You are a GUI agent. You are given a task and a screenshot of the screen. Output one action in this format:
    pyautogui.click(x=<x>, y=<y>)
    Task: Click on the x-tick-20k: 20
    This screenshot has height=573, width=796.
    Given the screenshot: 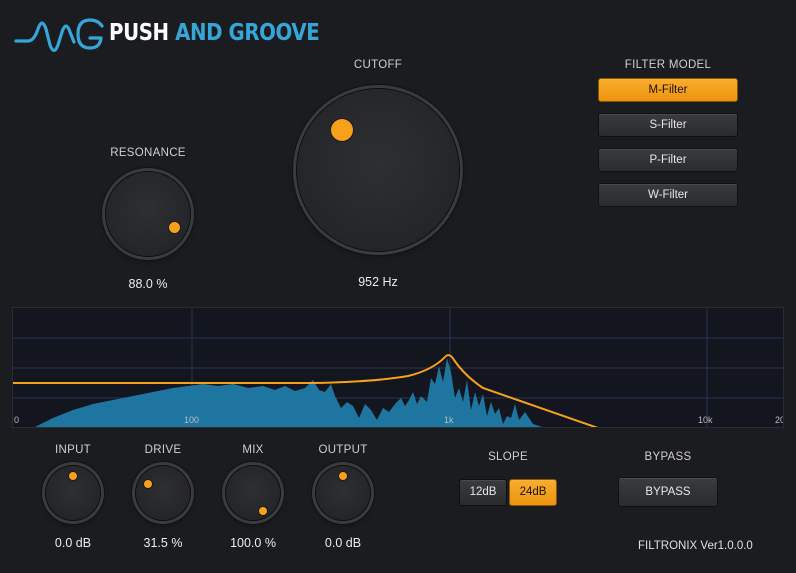 What is the action you would take?
    pyautogui.click(x=779, y=420)
    